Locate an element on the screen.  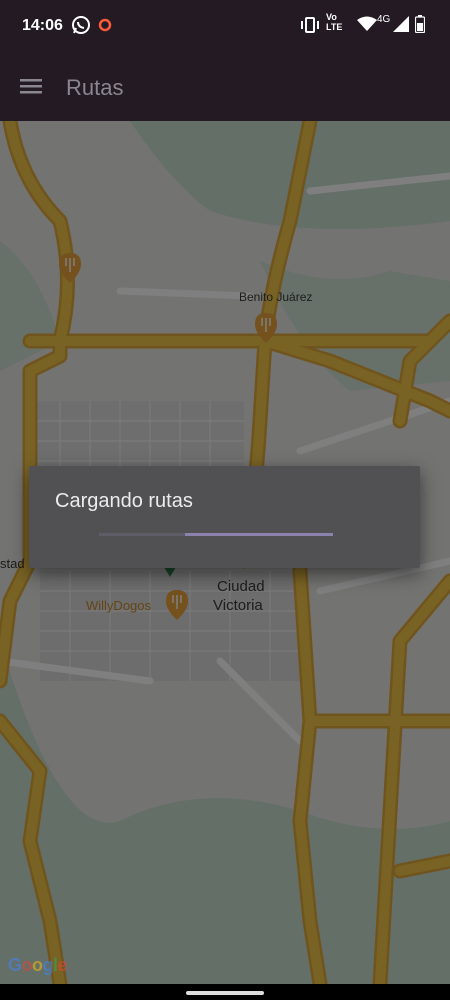
menu-button is located at coordinates (32, 86).